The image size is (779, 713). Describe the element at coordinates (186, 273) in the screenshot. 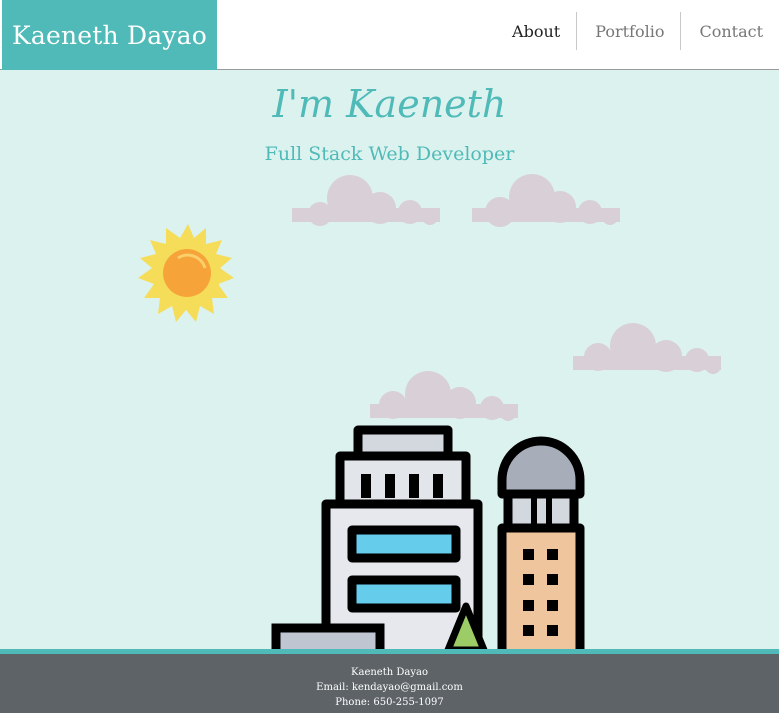

I see `sun-icon` at that location.